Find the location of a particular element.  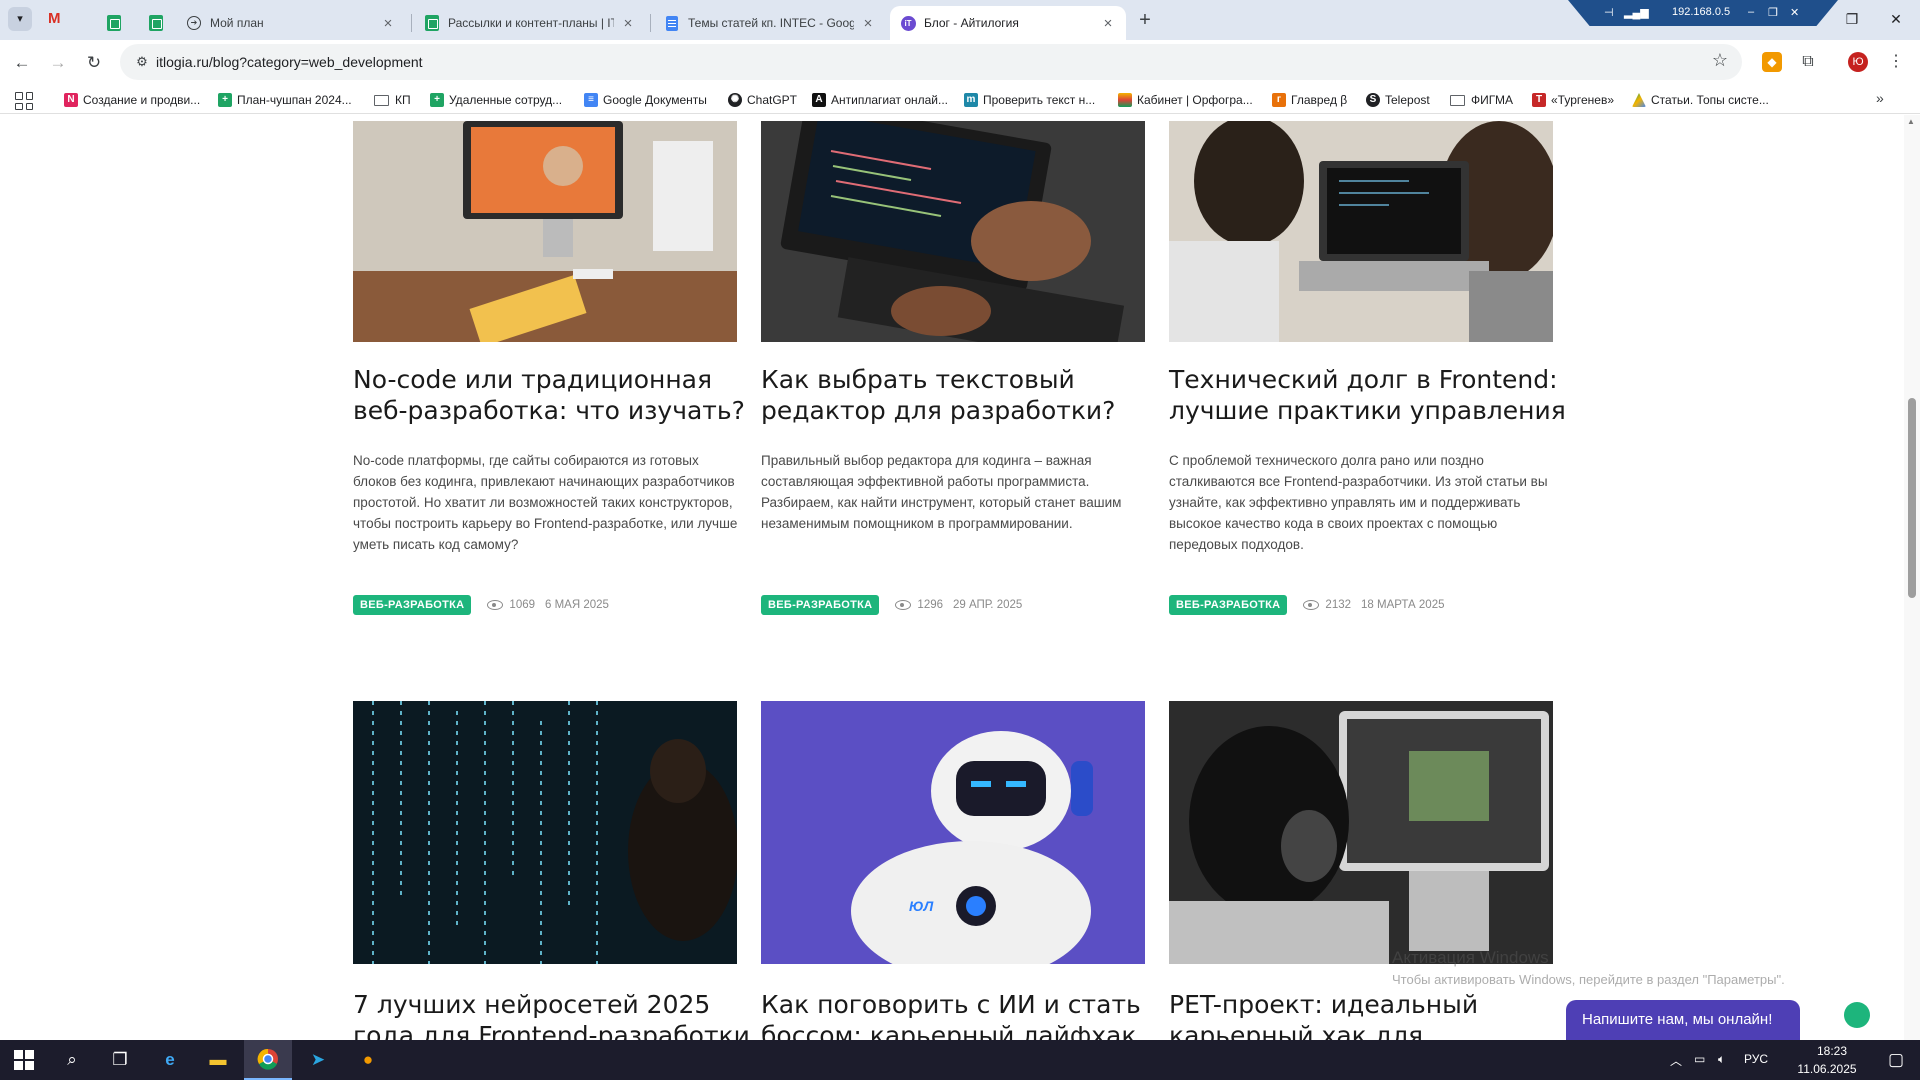

team-laptop-image is located at coordinates (1361, 231).